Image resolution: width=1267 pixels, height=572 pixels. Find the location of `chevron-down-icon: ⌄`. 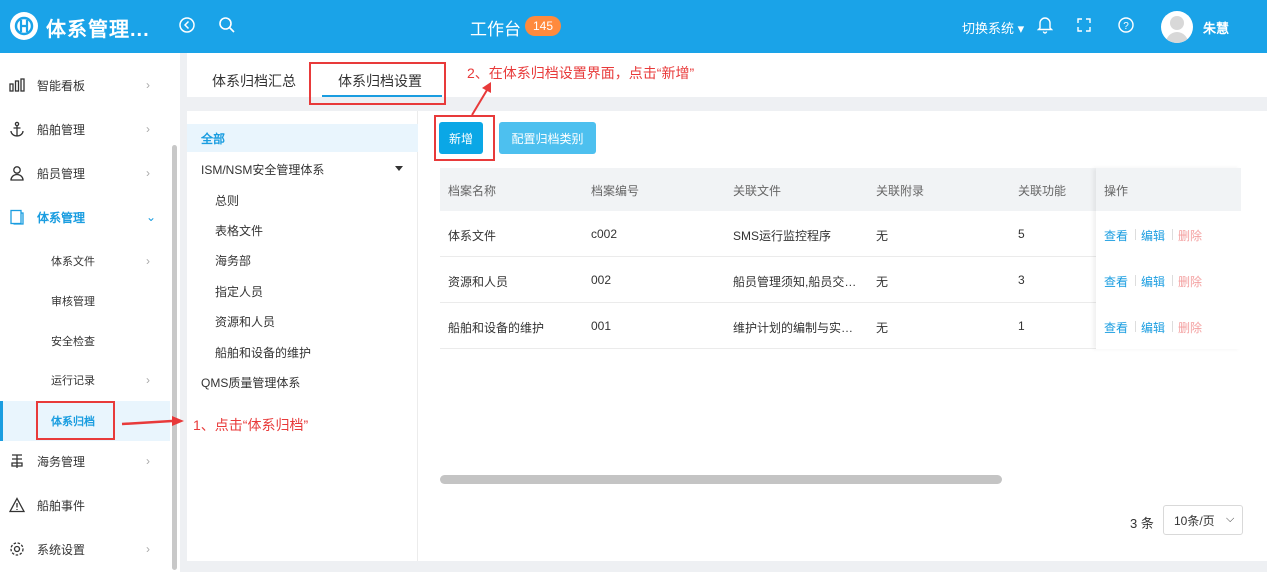

chevron-down-icon: ⌄ is located at coordinates (151, 217).